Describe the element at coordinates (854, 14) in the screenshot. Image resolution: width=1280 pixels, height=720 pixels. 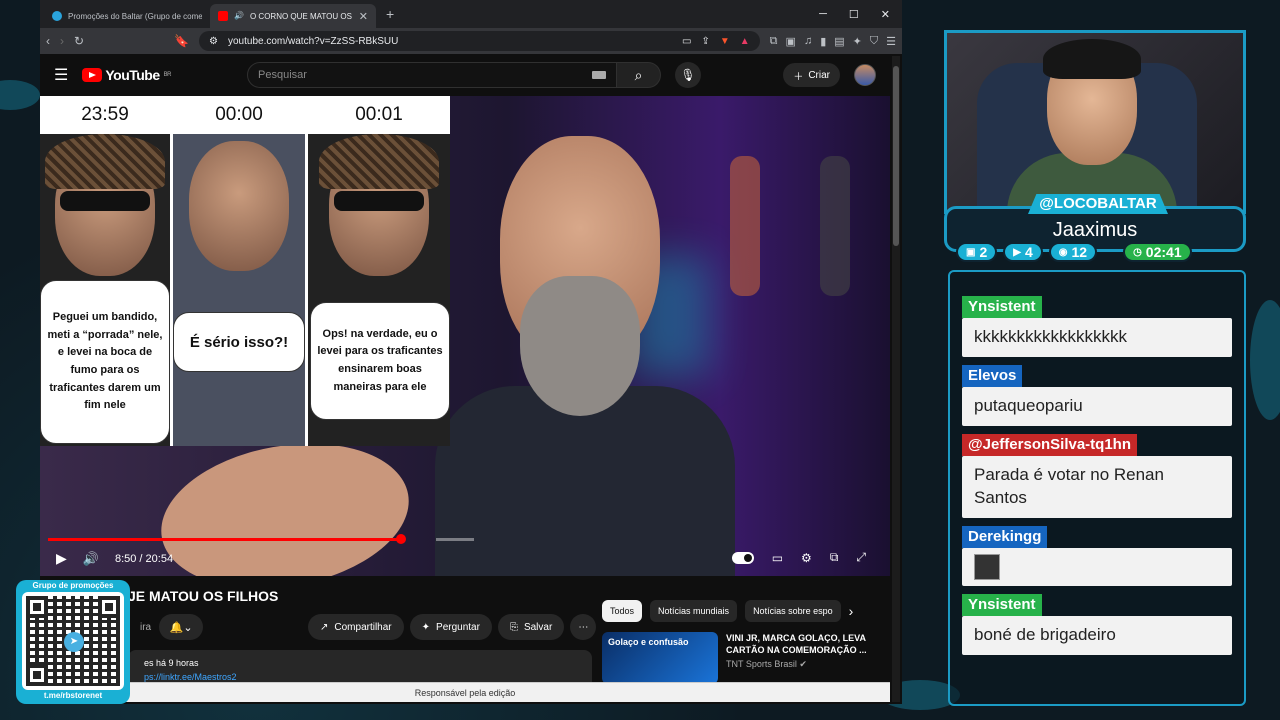
I see `maximize-icon: ☐` at that location.